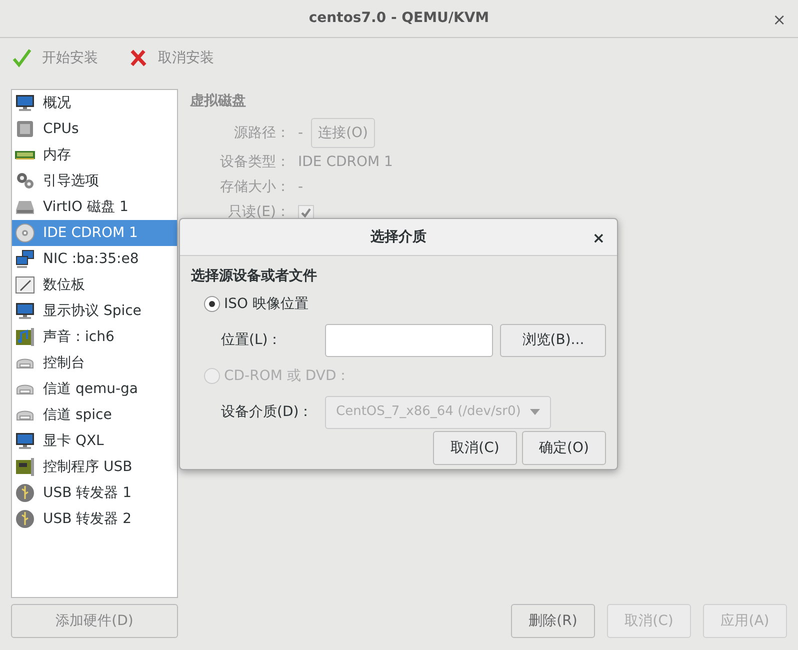 The image size is (798, 650). I want to click on sidebar-item: 概况, so click(94, 103).